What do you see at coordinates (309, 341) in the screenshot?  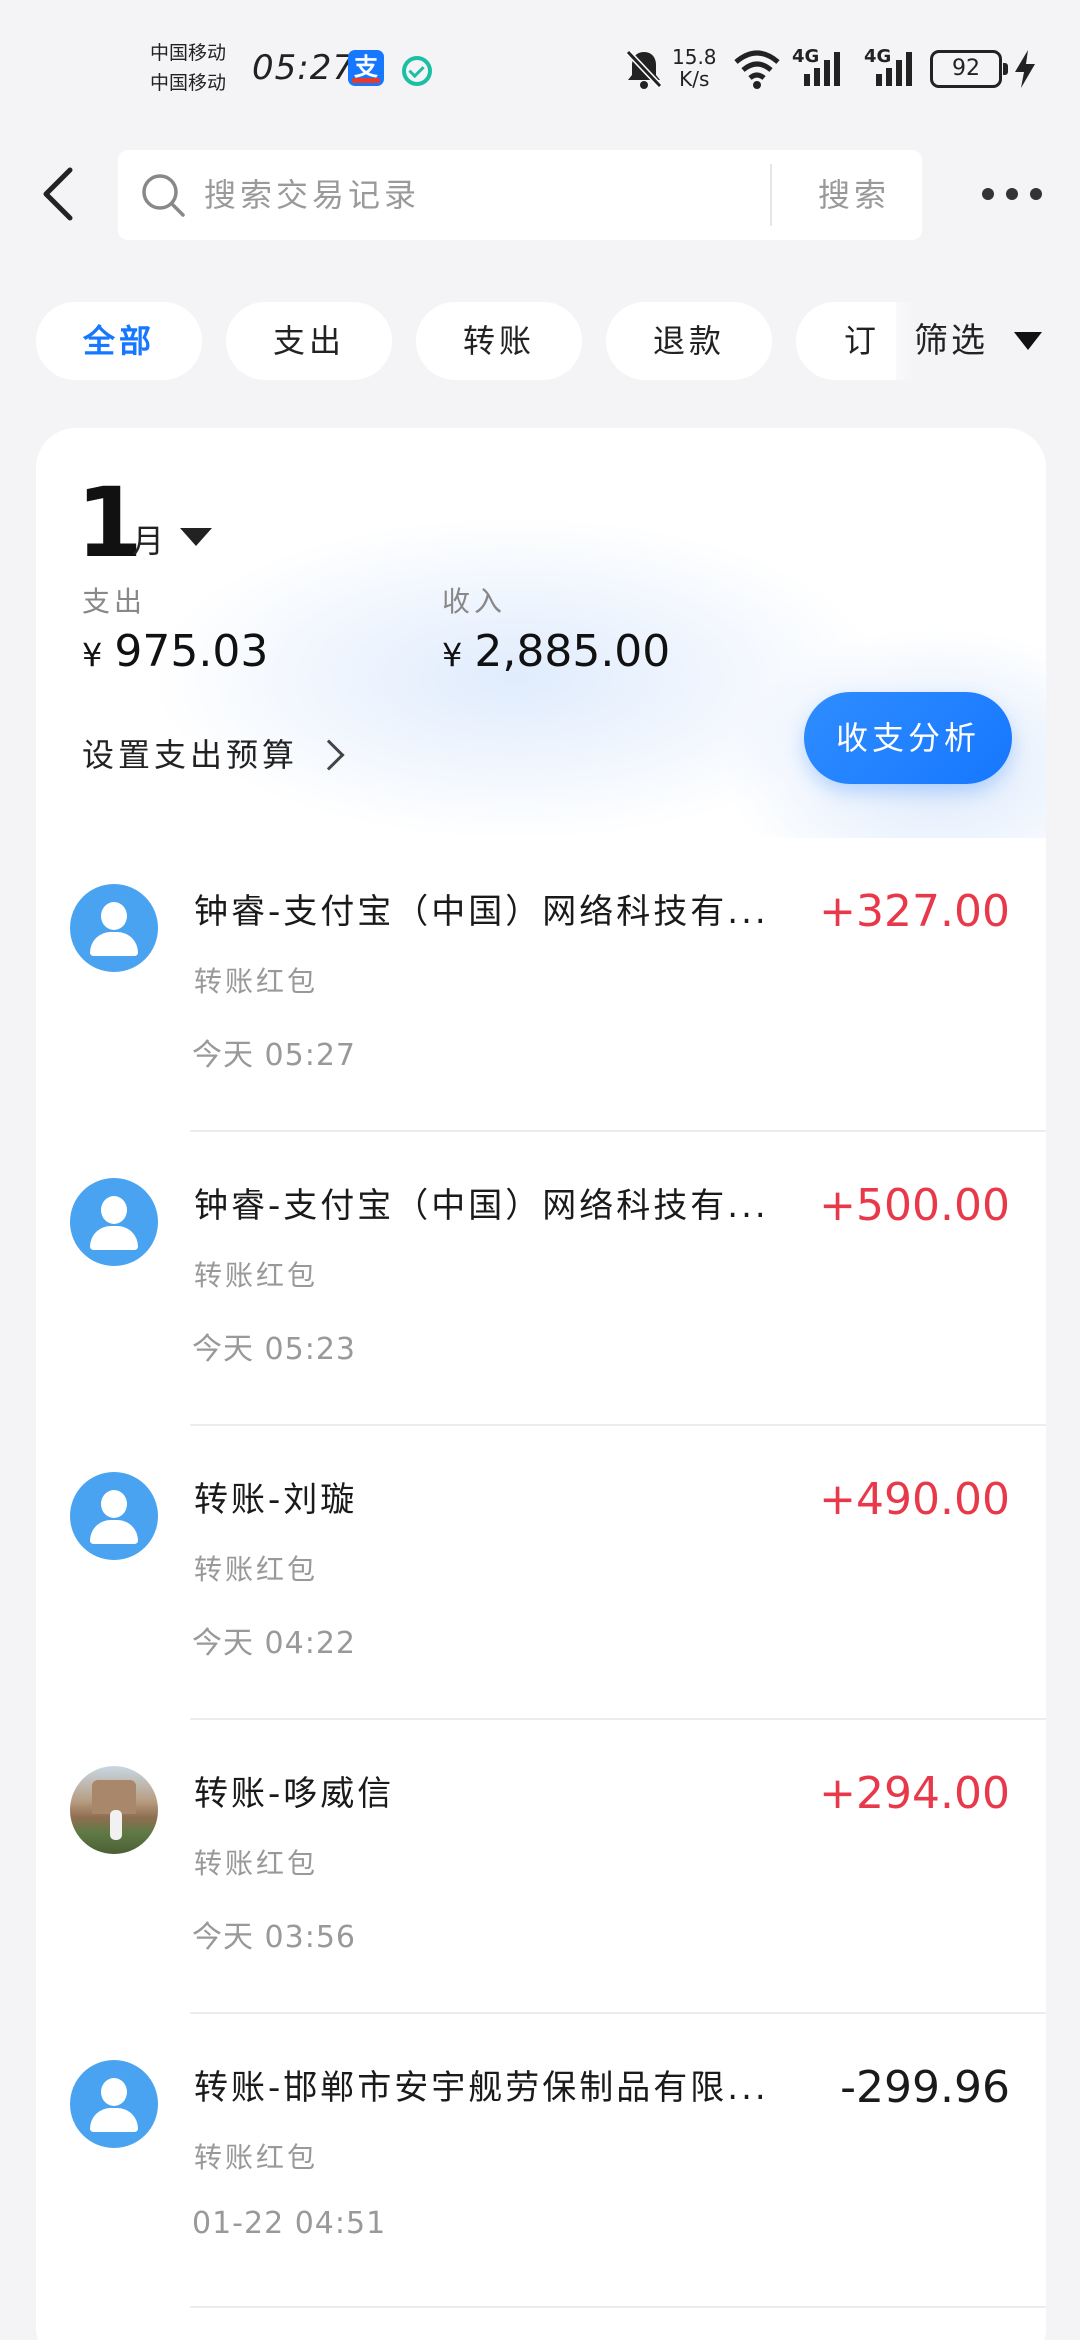 I see `chip-expense: 支出` at bounding box center [309, 341].